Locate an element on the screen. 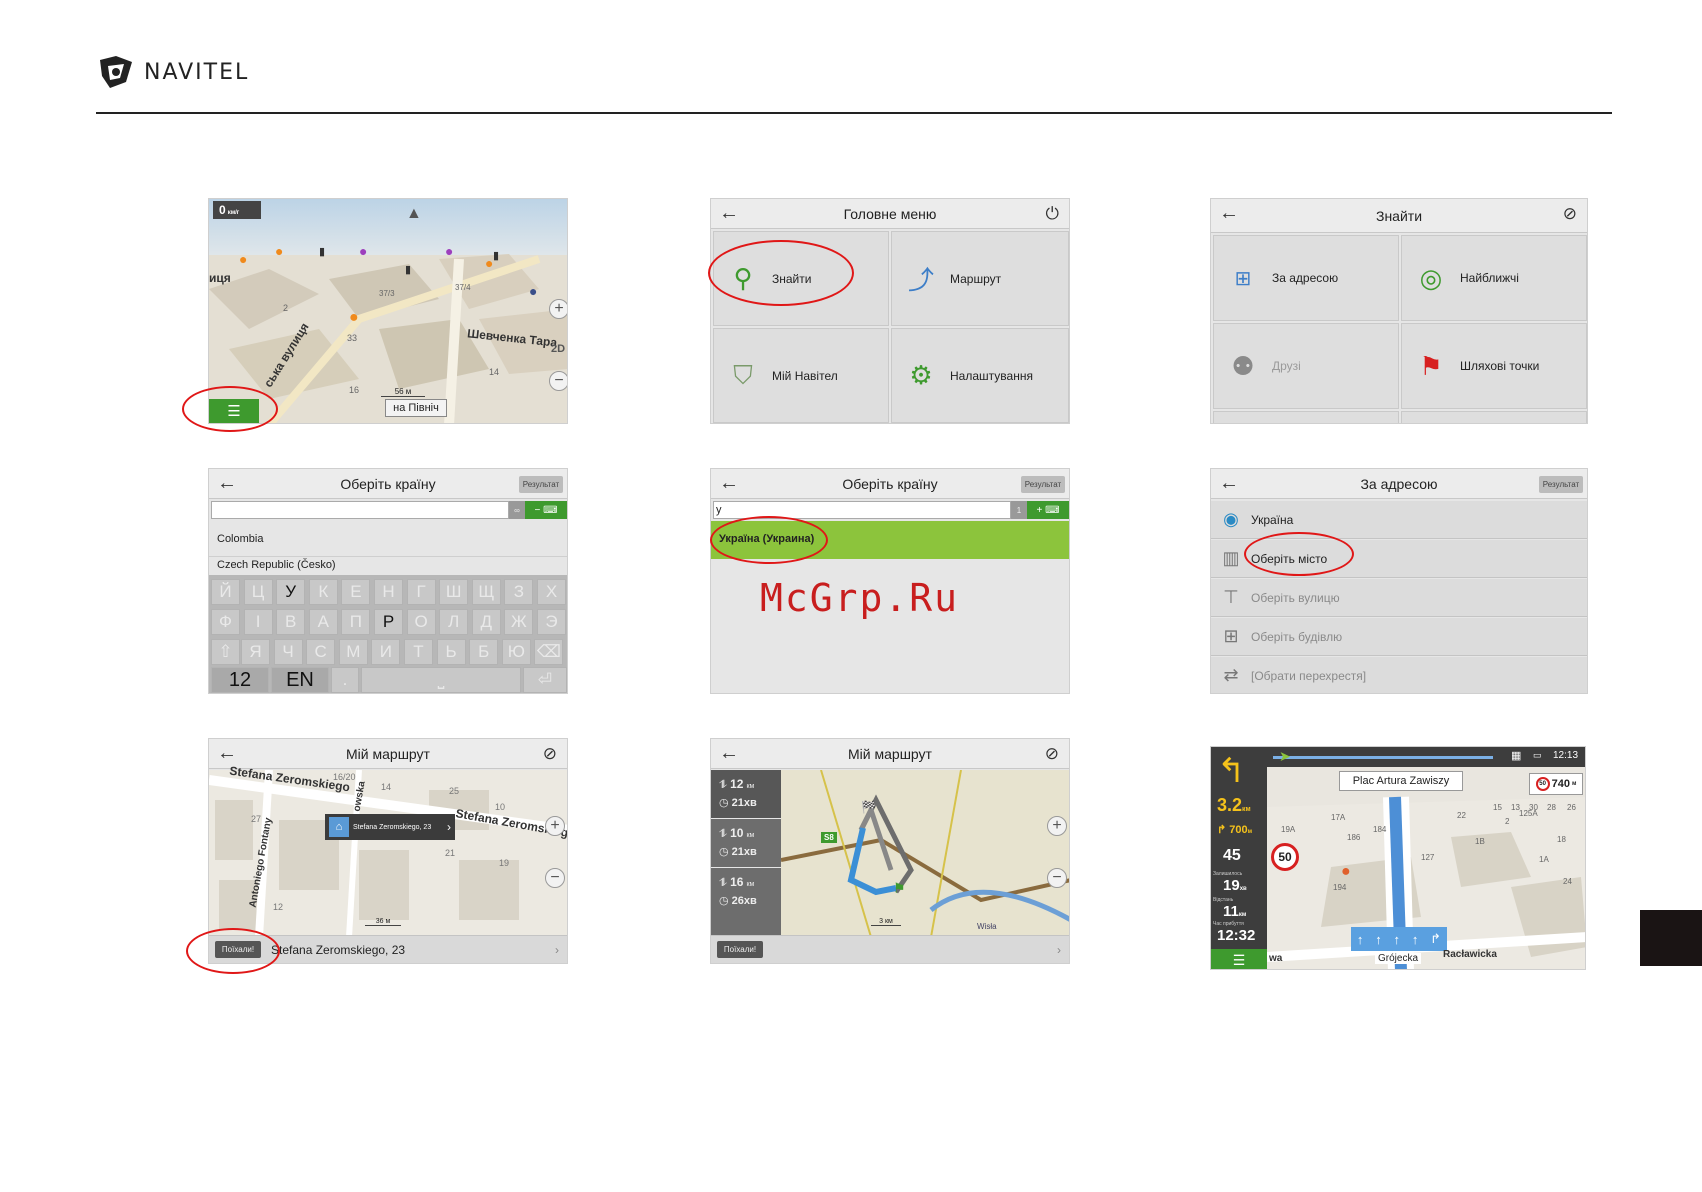 This screenshot has width=1702, height=1192. keyboard-key: Щ is located at coordinates (486, 592).